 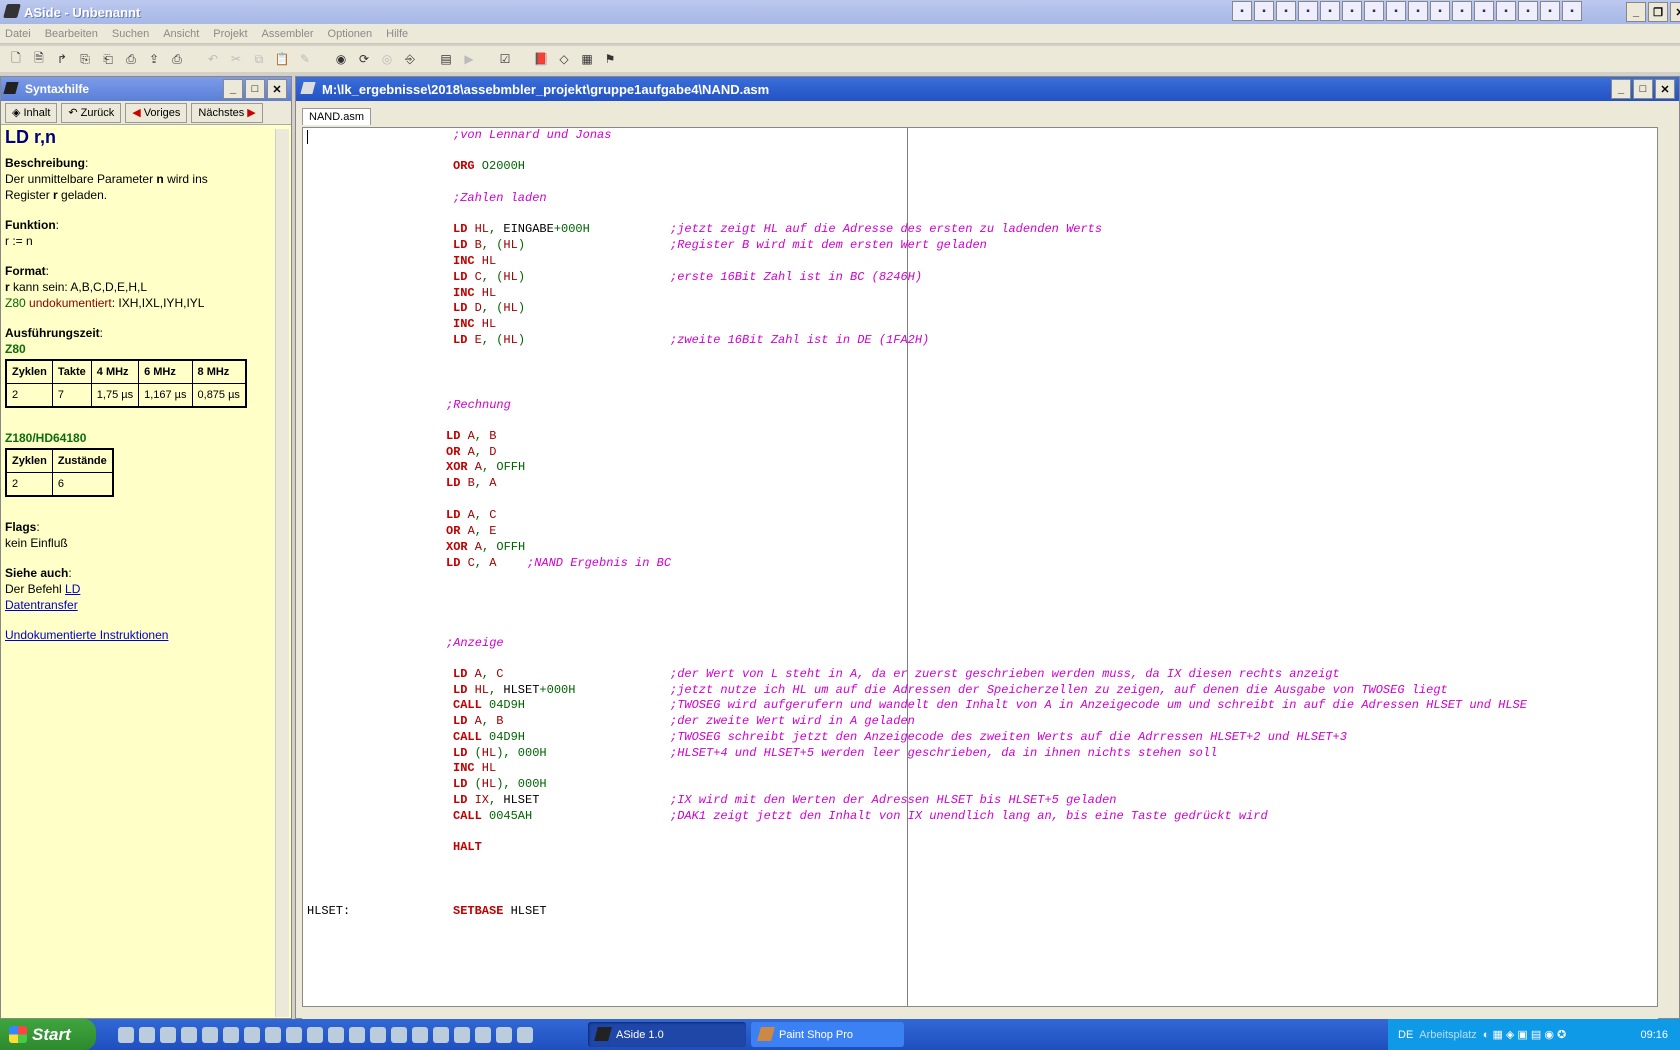 What do you see at coordinates (1643, 89) in the screenshot?
I see `editor-maximize-icon: □` at bounding box center [1643, 89].